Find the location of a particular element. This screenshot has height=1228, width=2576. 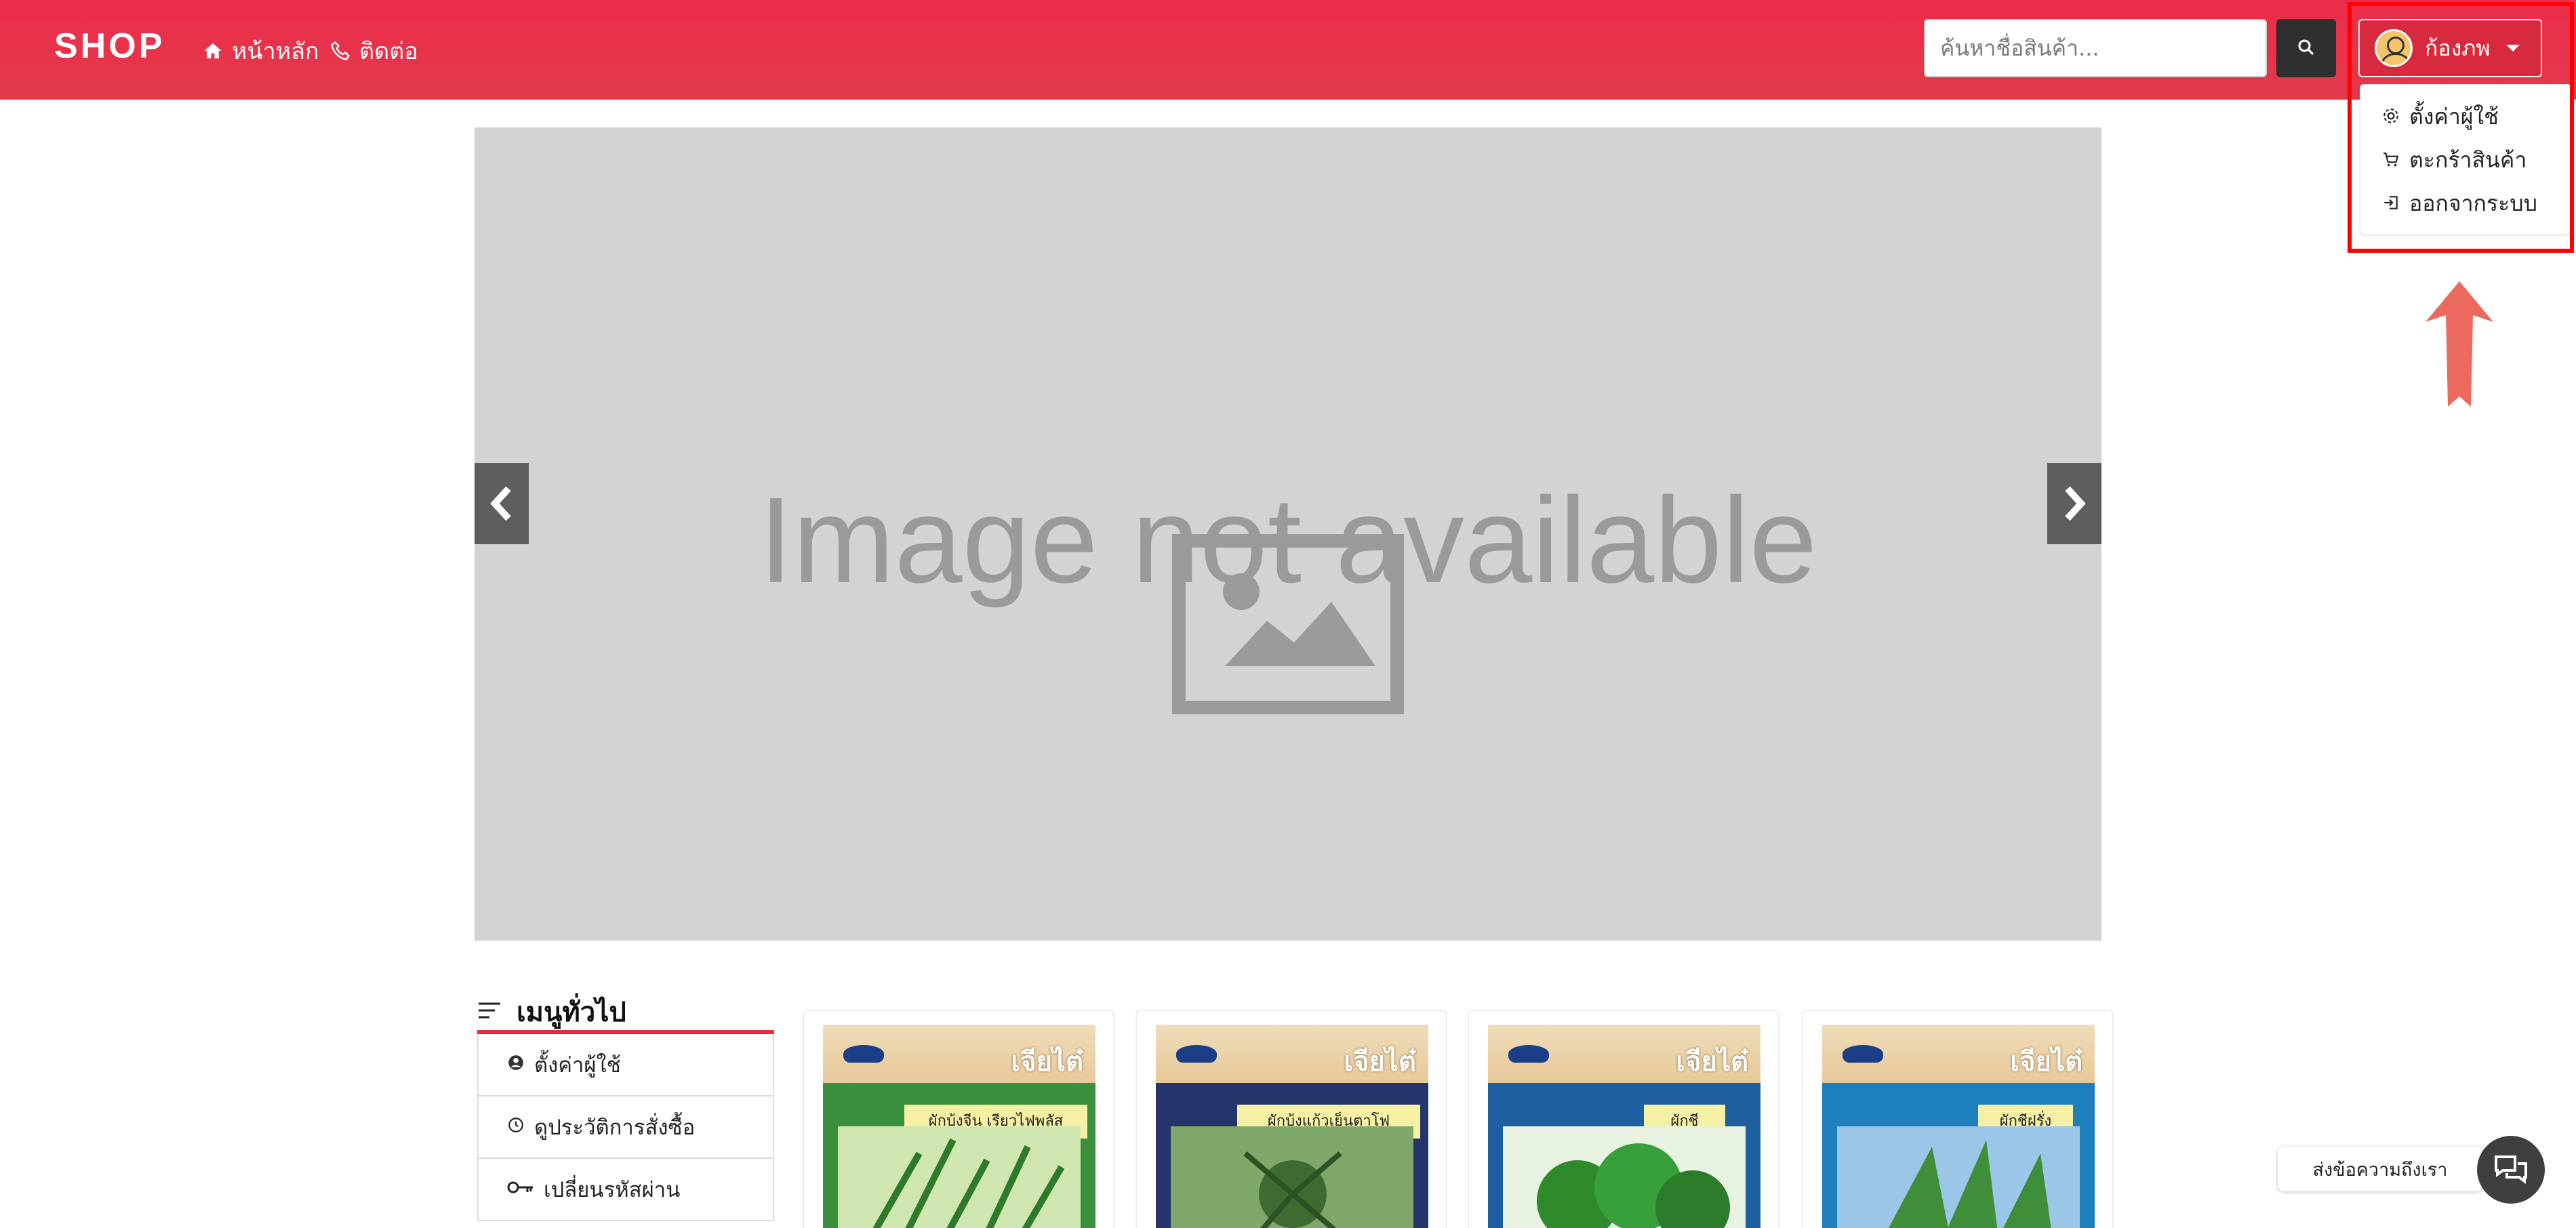

sidebar-item-label: ดูประวัติการสั่งซื้อ is located at coordinates (615, 1128).